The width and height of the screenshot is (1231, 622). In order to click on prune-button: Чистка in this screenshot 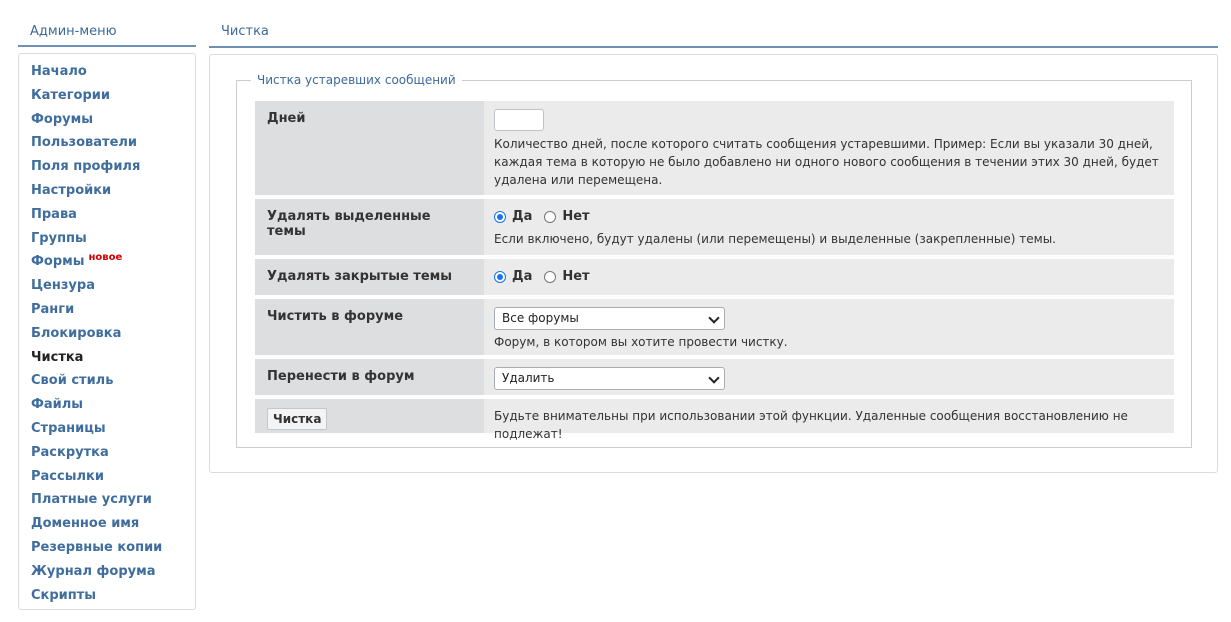, I will do `click(297, 419)`.